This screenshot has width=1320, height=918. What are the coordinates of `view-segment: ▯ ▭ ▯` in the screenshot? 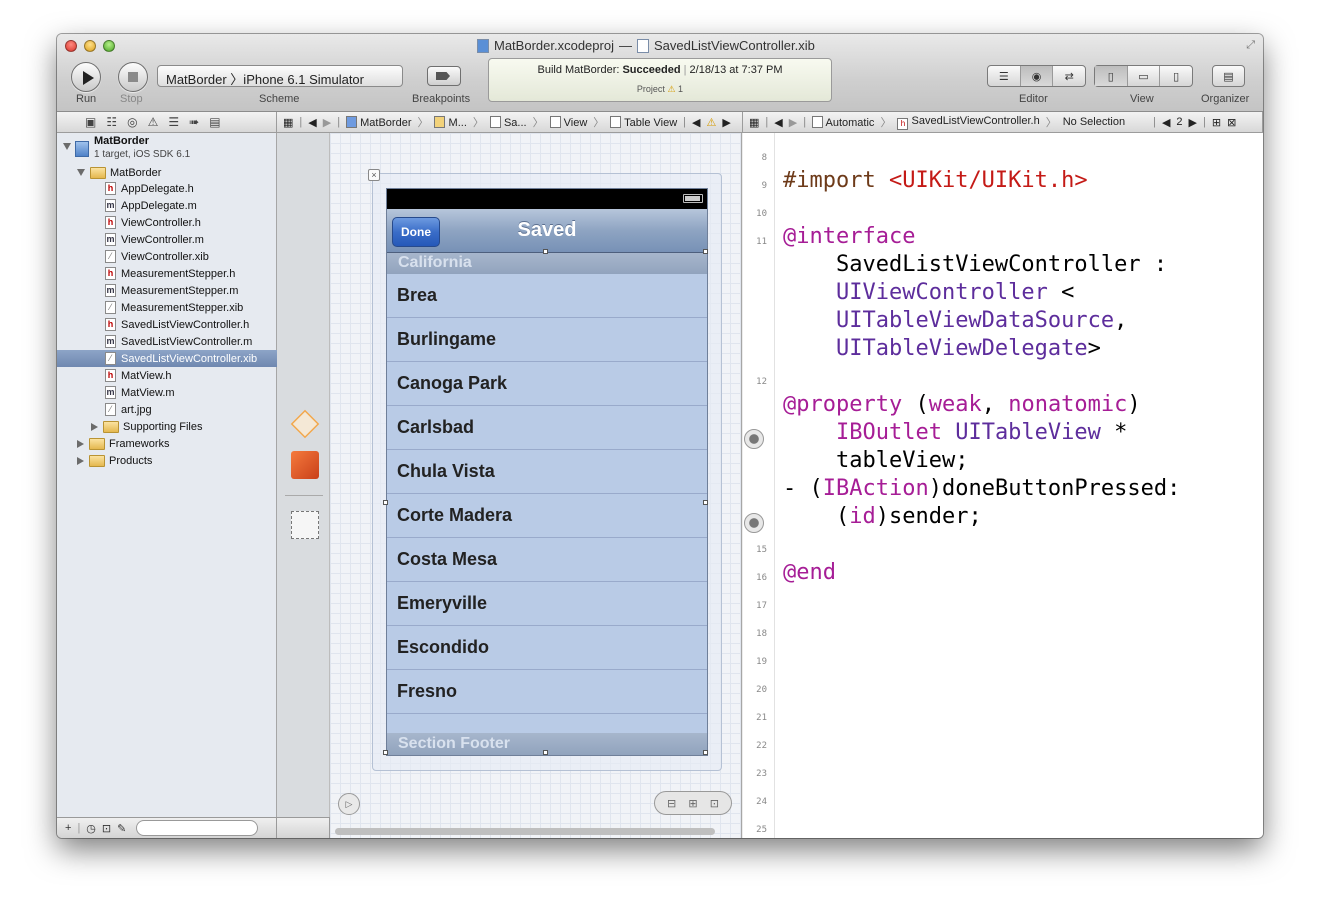 It's located at (1143, 76).